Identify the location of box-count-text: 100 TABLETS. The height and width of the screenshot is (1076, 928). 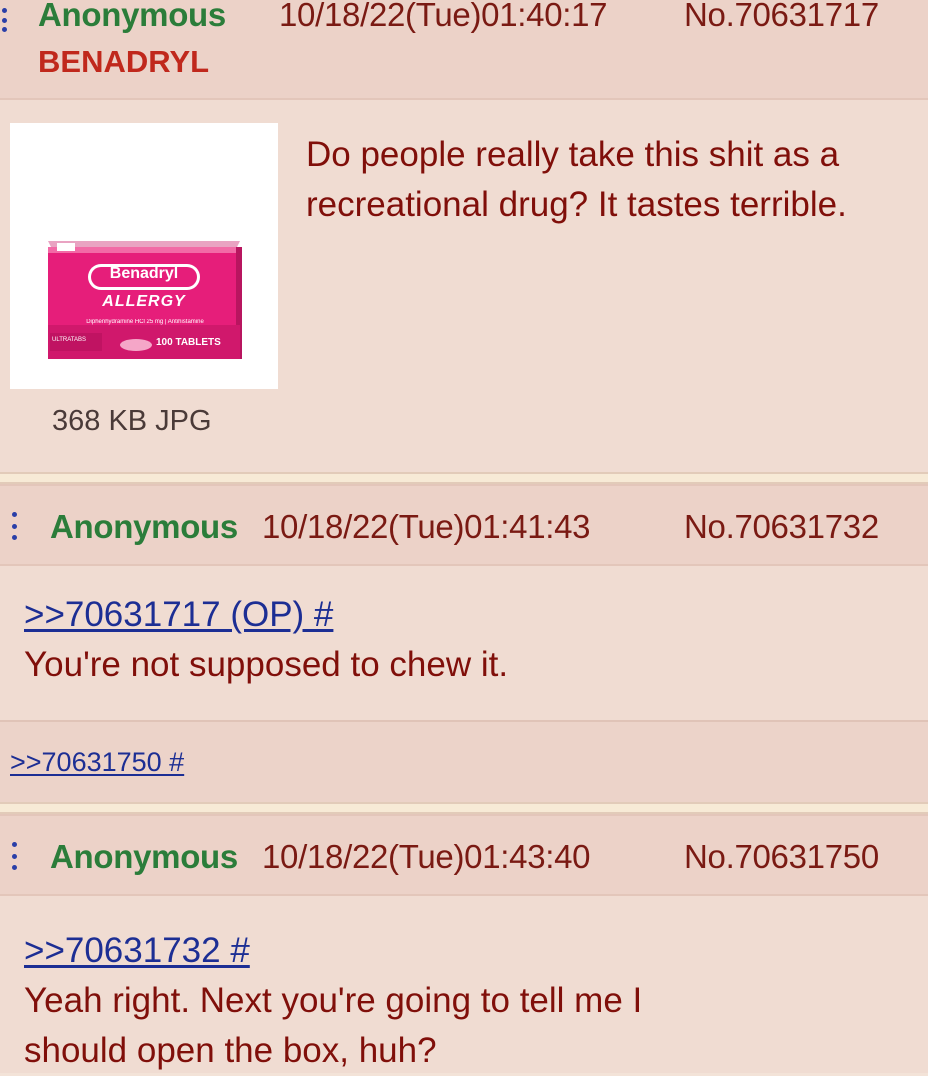
(188, 342).